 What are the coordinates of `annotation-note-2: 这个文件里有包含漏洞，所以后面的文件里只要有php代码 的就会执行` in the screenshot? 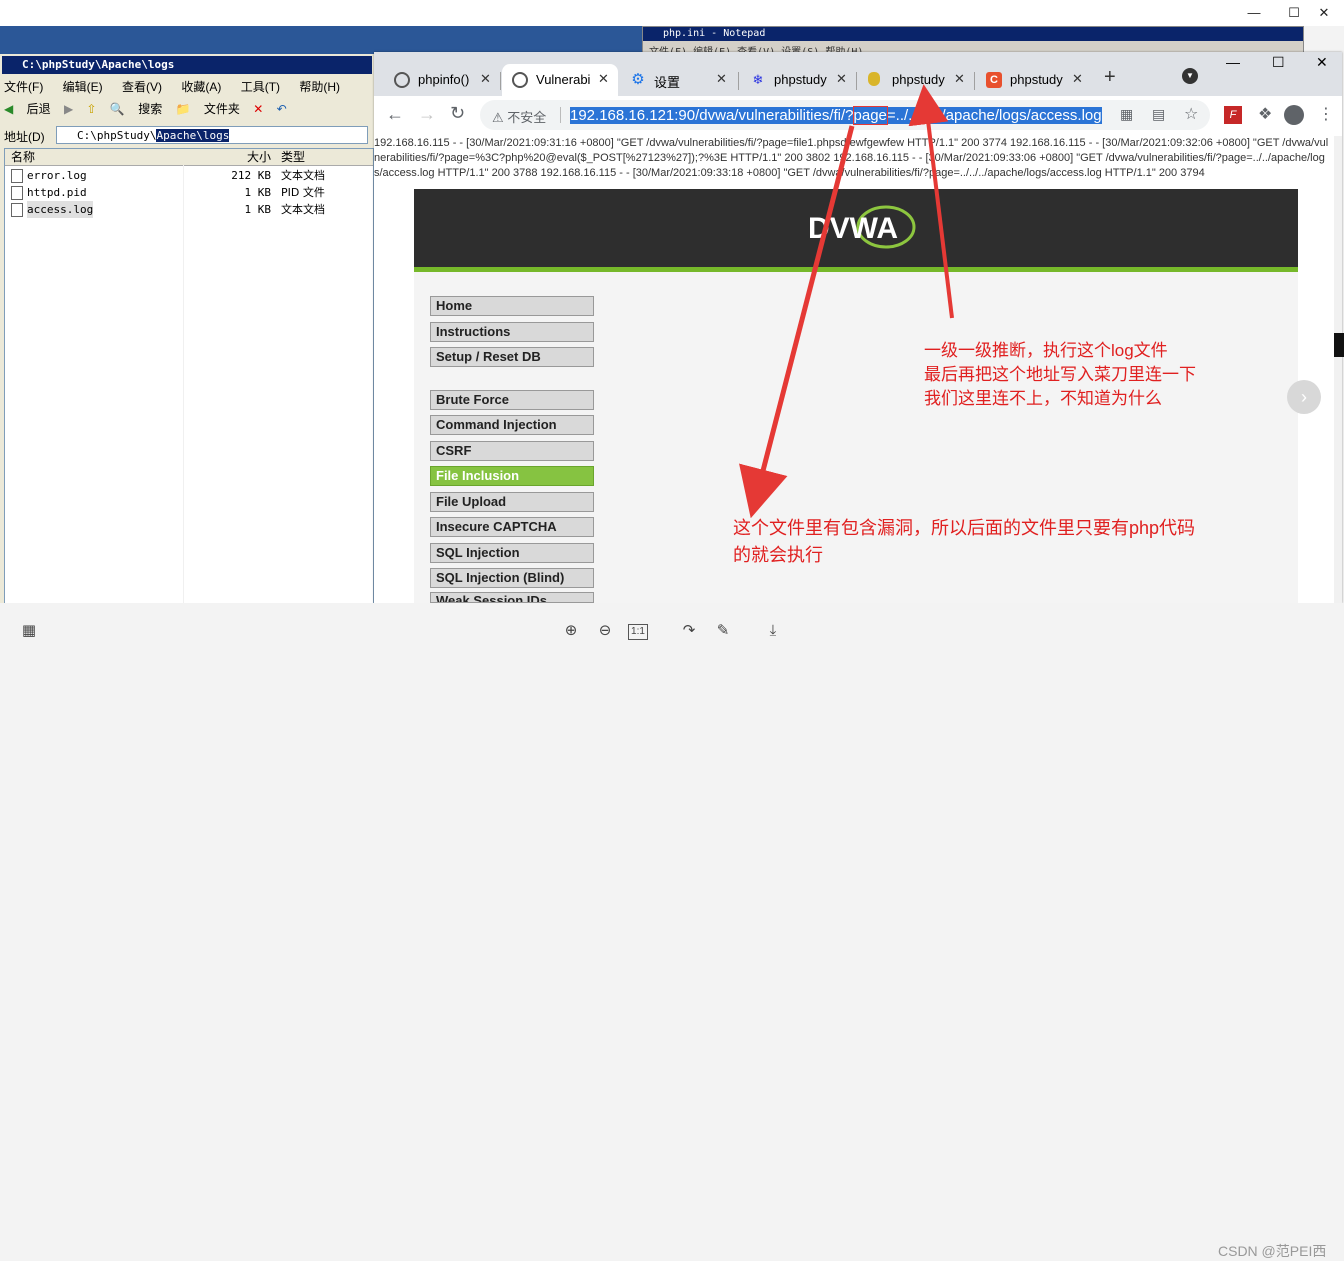 It's located at (964, 542).